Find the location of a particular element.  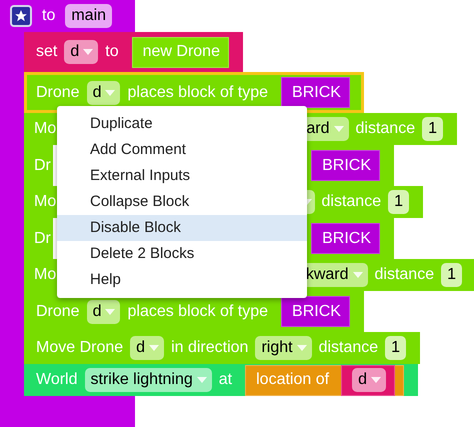

menu-item: Disable Block is located at coordinates (182, 228).